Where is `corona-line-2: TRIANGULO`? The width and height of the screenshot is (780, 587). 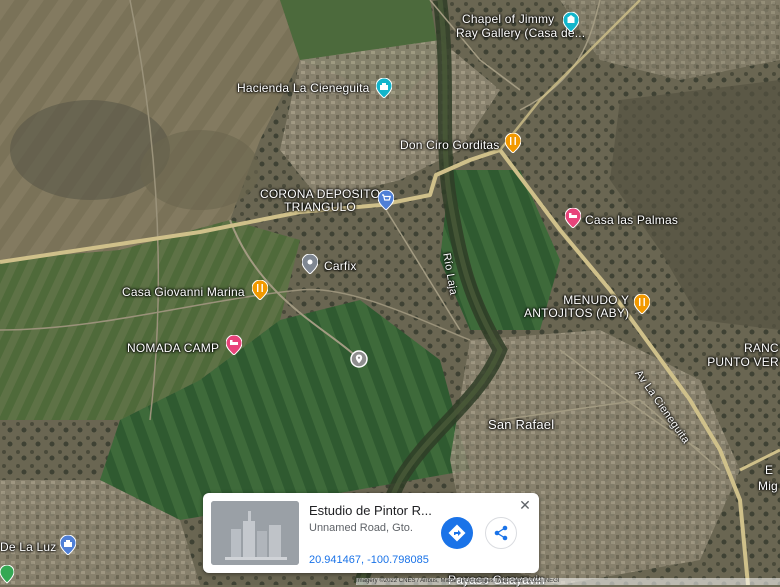
corona-line-2: TRIANGULO is located at coordinates (320, 207).